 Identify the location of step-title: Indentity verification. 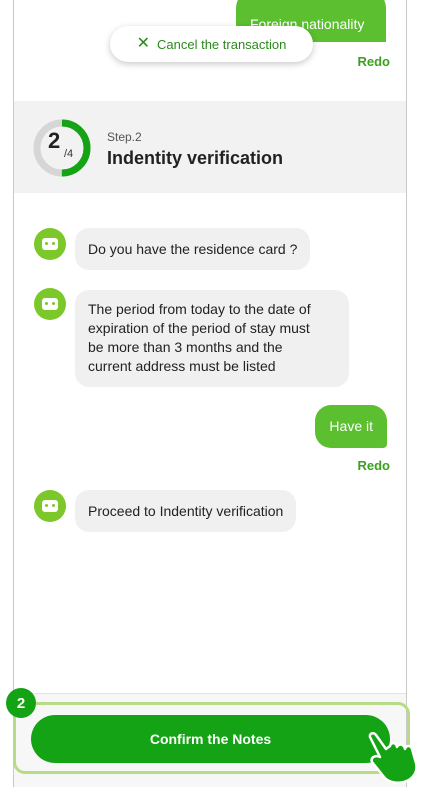
(195, 158).